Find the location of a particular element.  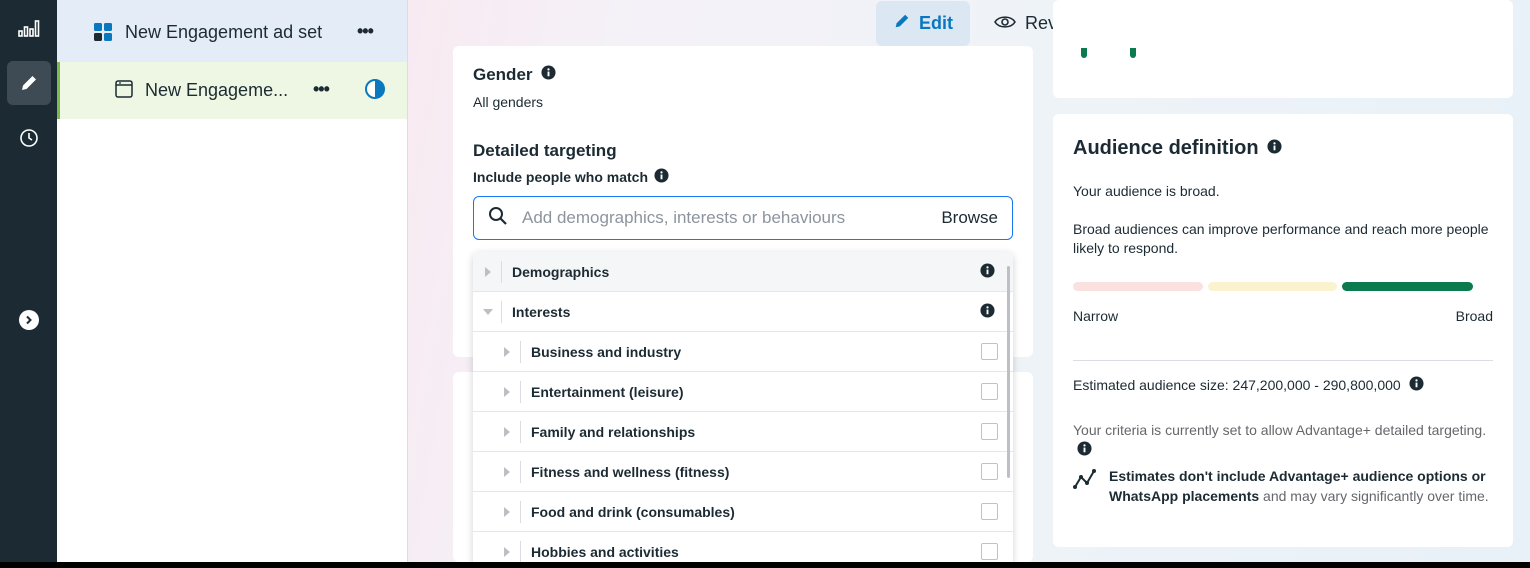

ad-frame-icon is located at coordinates (124, 91).